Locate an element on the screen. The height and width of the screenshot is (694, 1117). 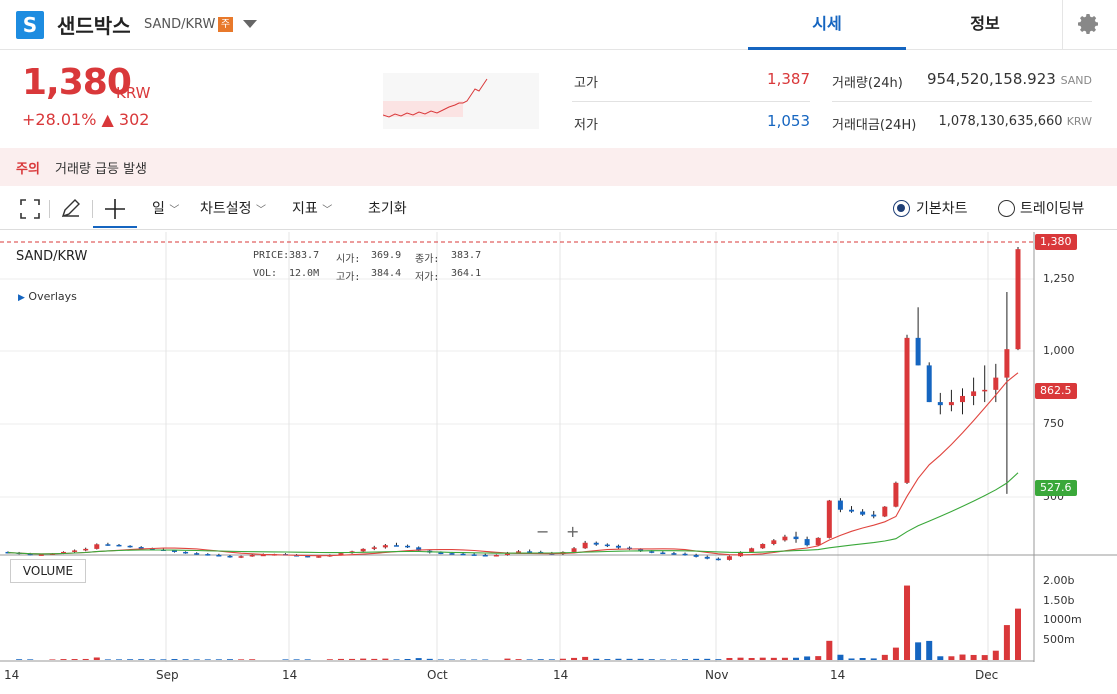
overlays-toggle: ▶ Overlays is located at coordinates (47, 296).